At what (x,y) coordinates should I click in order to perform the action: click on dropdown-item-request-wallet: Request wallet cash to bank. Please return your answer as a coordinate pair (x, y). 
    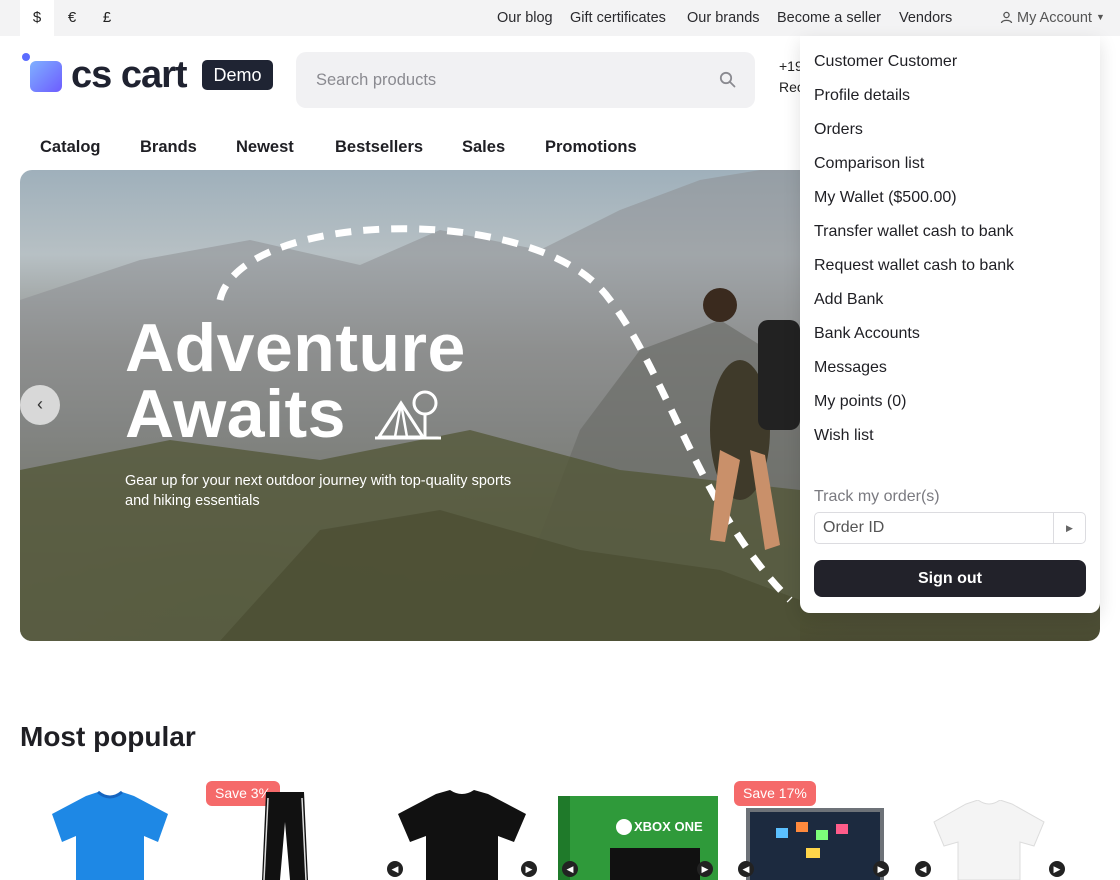
    Looking at the image, I should click on (914, 266).